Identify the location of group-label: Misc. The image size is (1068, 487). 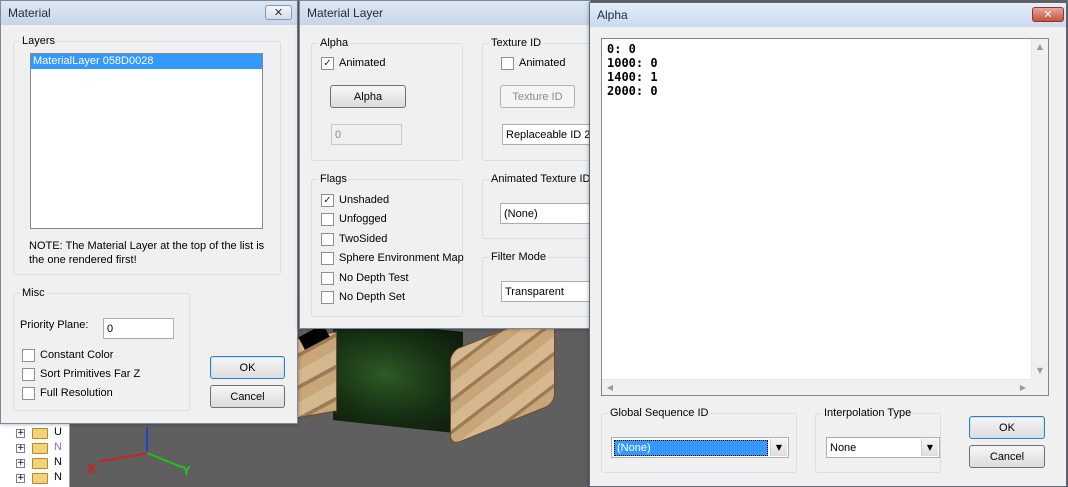
(33, 293).